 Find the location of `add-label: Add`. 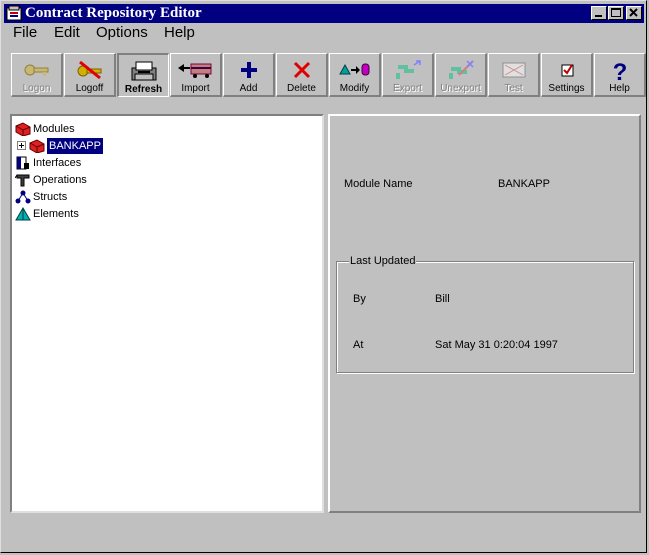

add-label: Add is located at coordinates (248, 88).